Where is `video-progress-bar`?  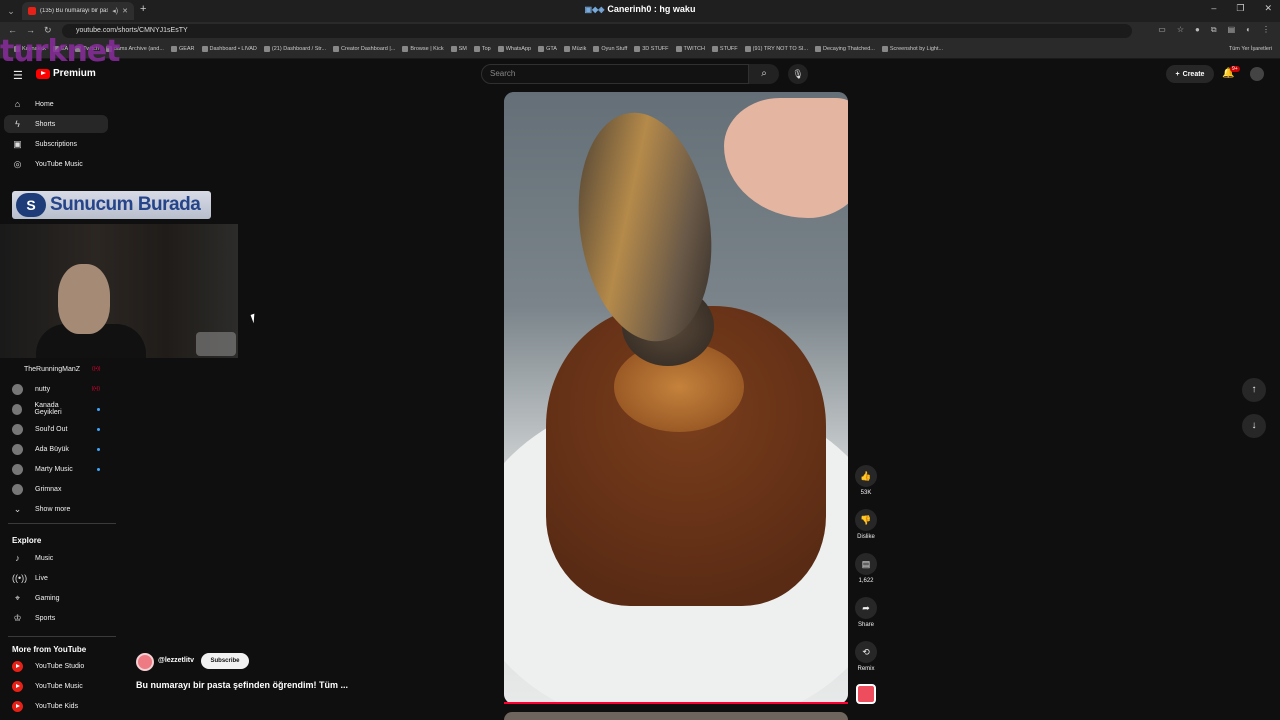 video-progress-bar is located at coordinates (676, 703).